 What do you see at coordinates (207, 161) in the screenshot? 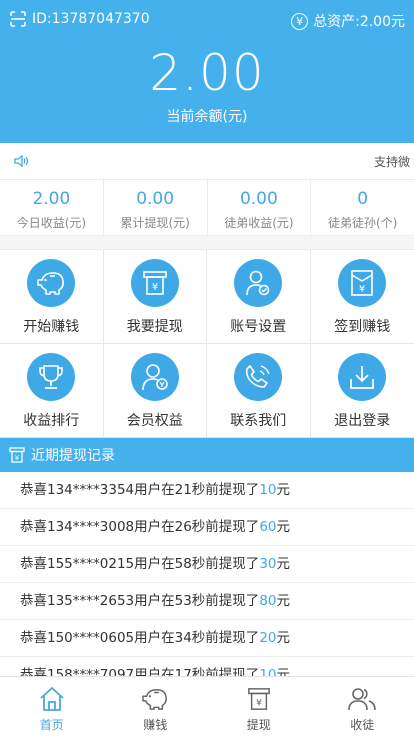
I see `notice-bar: 支持微` at bounding box center [207, 161].